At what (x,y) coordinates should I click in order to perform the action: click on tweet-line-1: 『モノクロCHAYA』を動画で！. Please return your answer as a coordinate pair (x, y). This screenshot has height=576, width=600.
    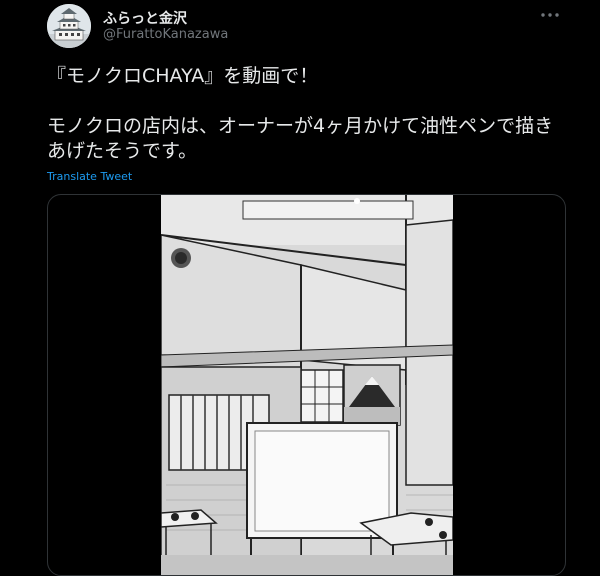
    Looking at the image, I should click on (183, 76).